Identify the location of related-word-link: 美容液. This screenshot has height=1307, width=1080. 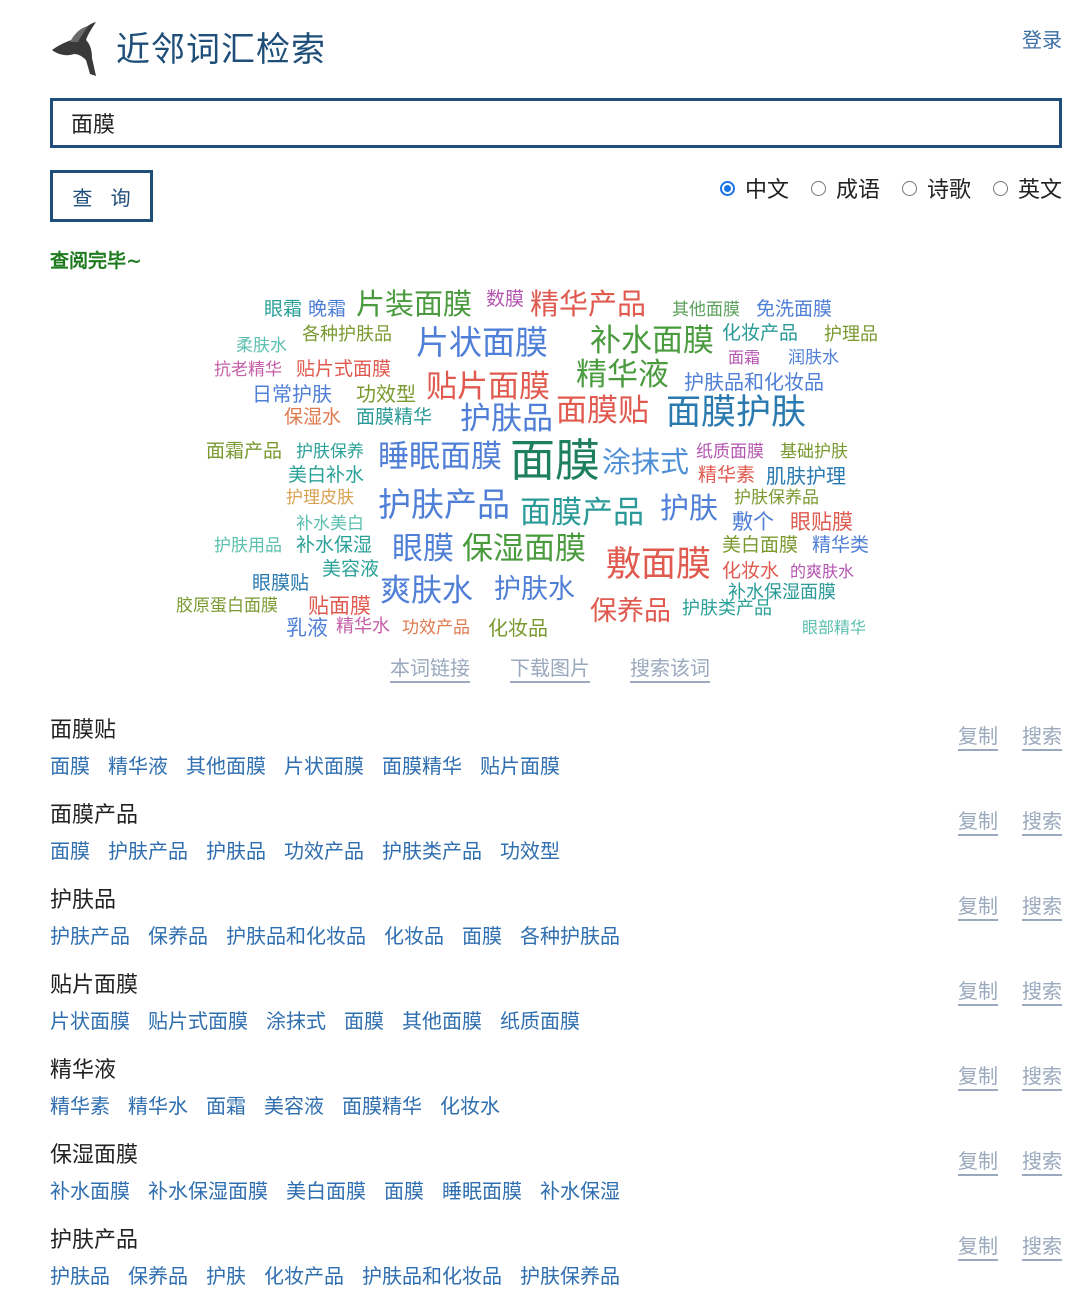
(294, 1104).